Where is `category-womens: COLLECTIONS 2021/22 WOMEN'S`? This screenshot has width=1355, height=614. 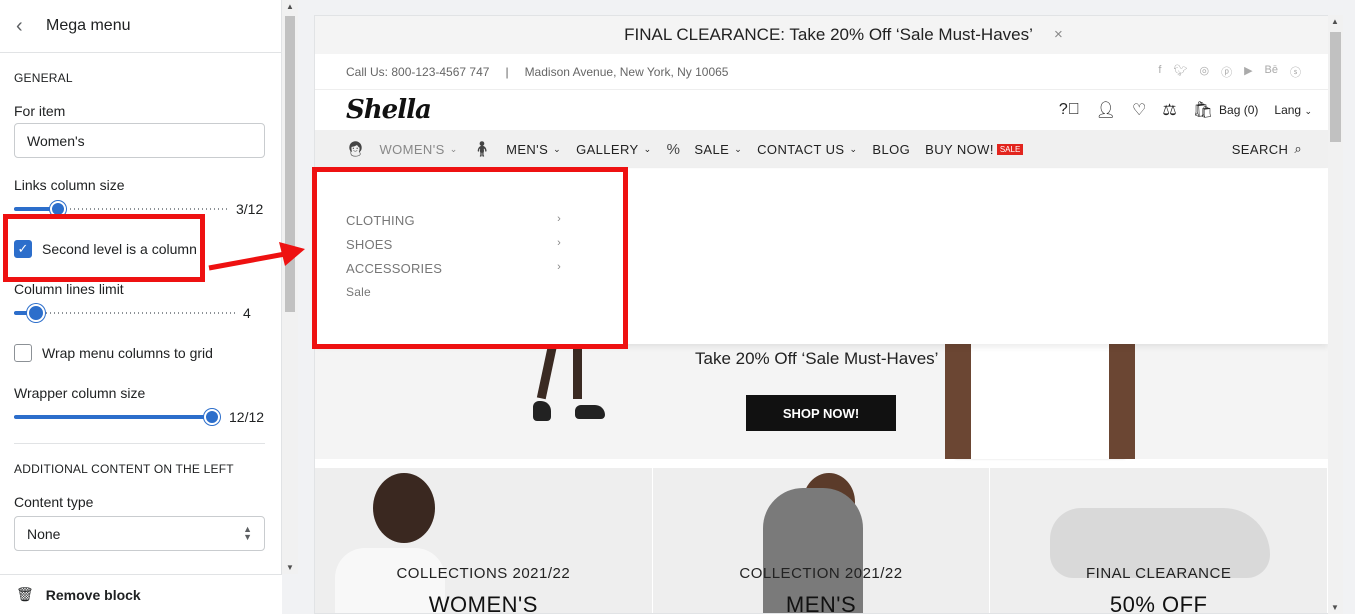
category-womens: COLLECTIONS 2021/22 WOMEN'S is located at coordinates (484, 541).